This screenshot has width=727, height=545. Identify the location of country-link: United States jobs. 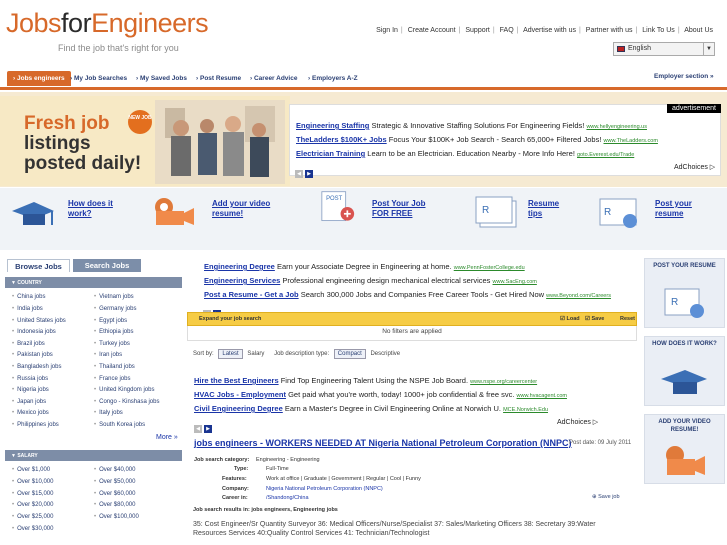
(39, 321).